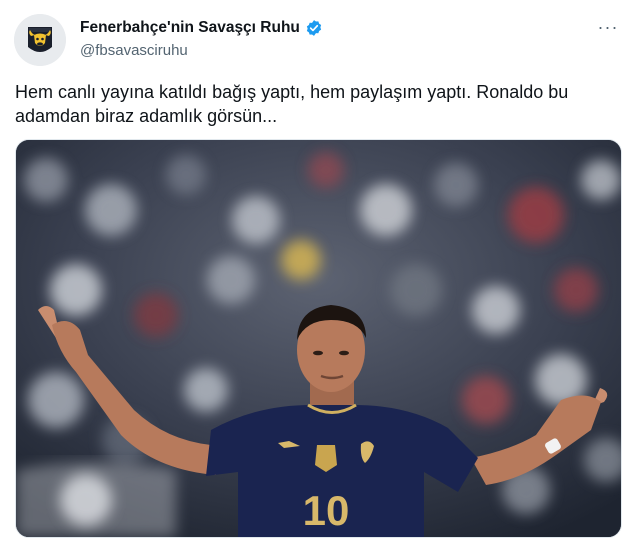 Image resolution: width=635 pixels, height=543 pixels. I want to click on avatar, so click(40, 40).